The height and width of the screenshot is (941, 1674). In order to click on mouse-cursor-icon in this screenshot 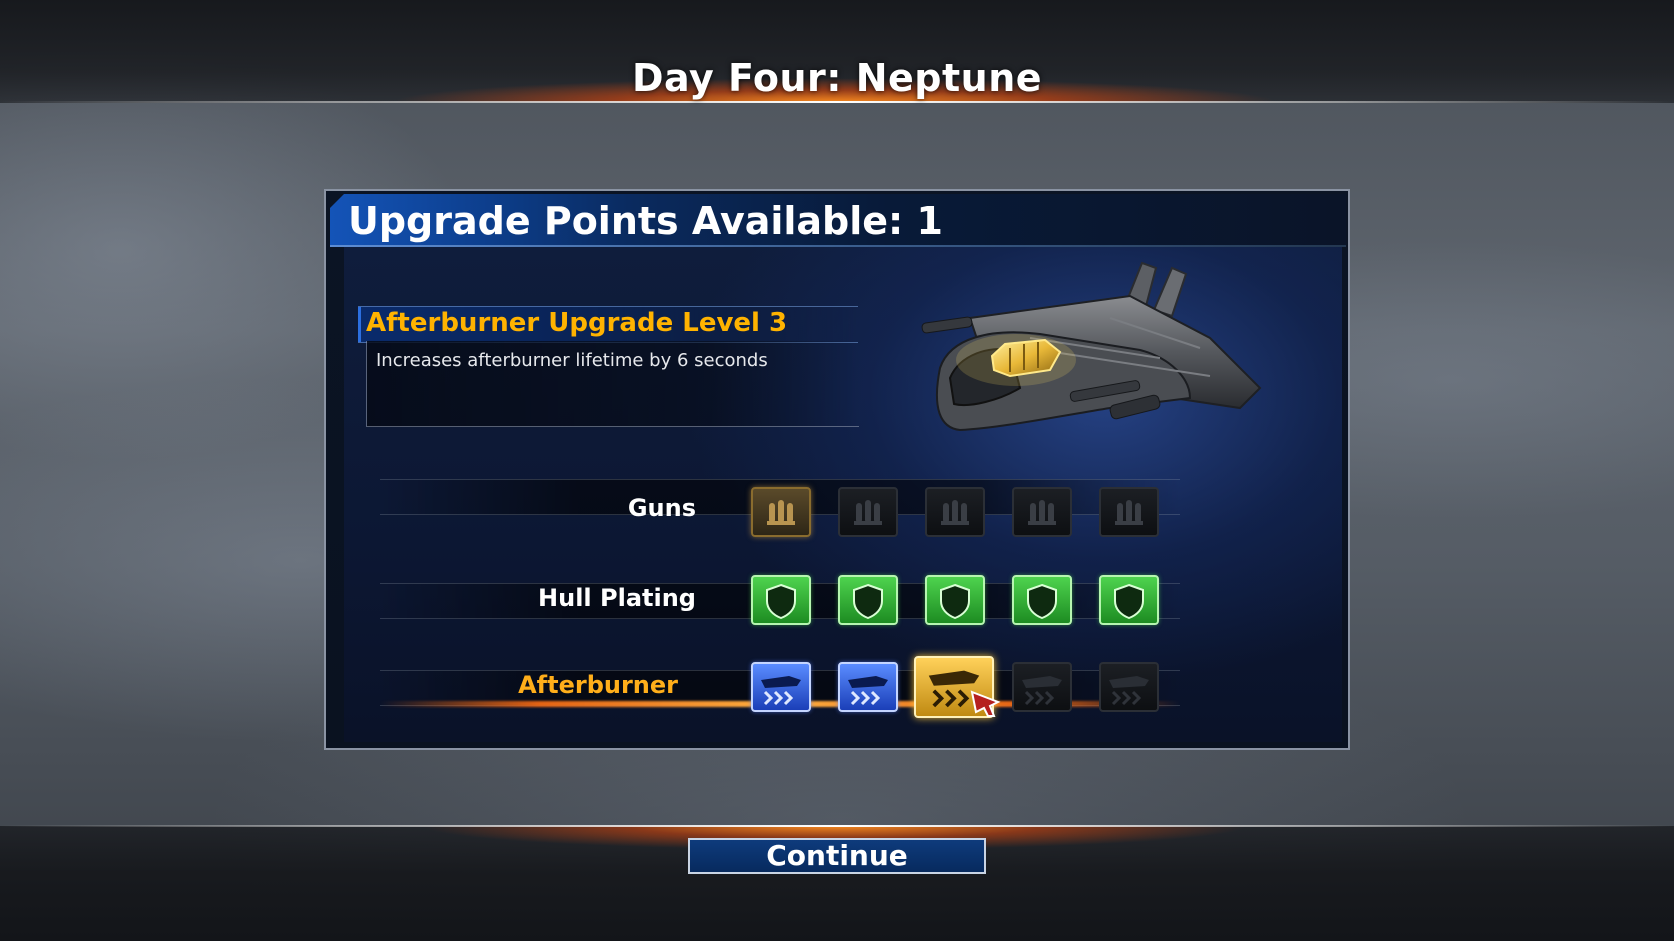, I will do `click(985, 703)`.